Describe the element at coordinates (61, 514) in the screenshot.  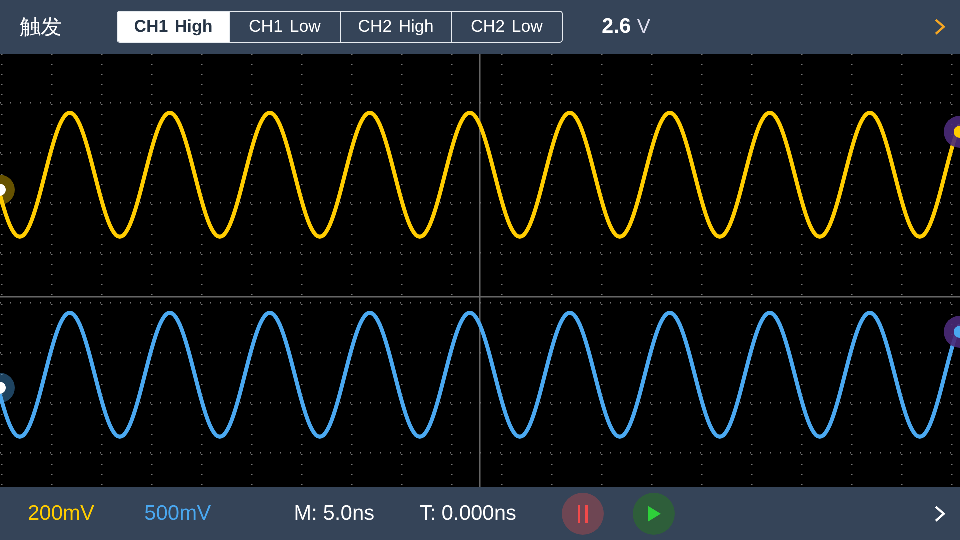
I see `channel-scale: 200mV` at that location.